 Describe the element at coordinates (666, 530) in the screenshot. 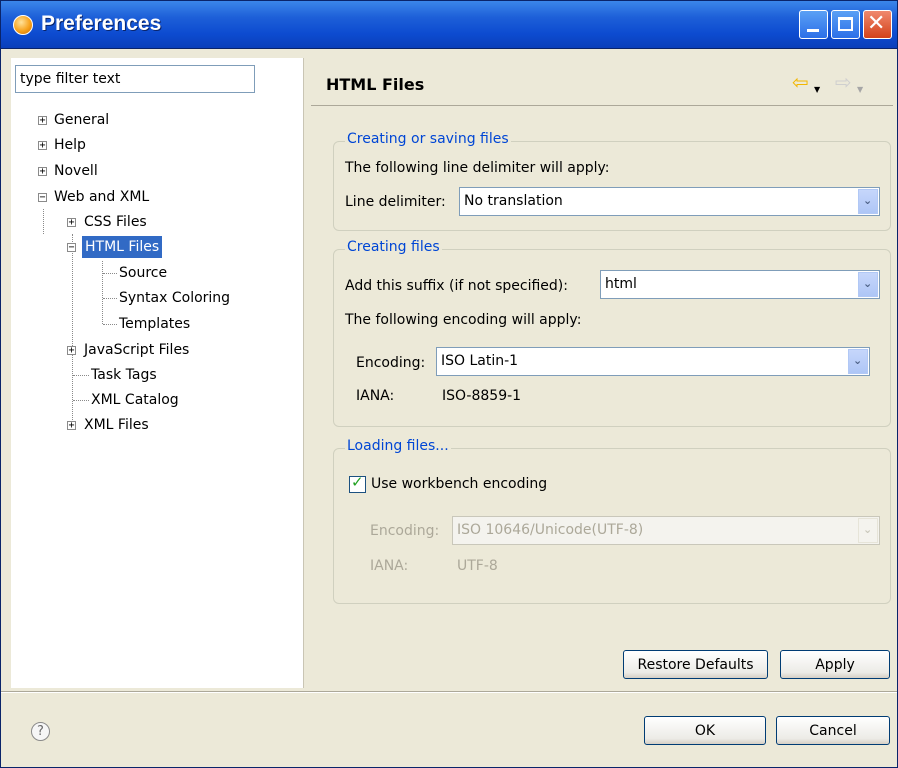

I see `loading-encoding-select: ISO 10646/Unicode(UTF-8) ⌄` at that location.